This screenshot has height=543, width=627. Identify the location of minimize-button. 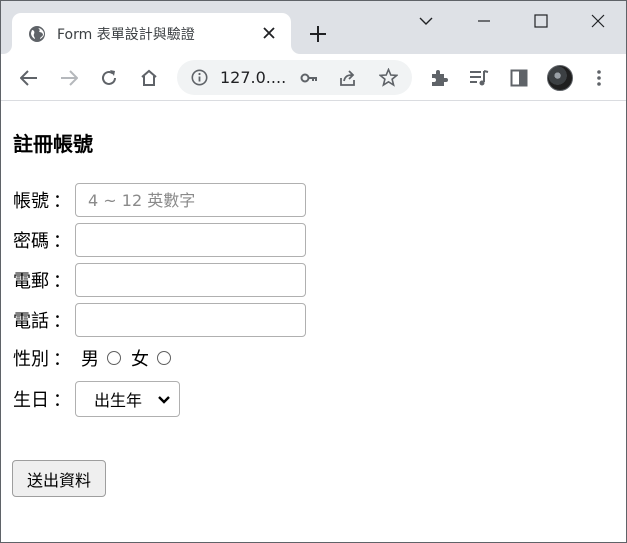
(484, 21).